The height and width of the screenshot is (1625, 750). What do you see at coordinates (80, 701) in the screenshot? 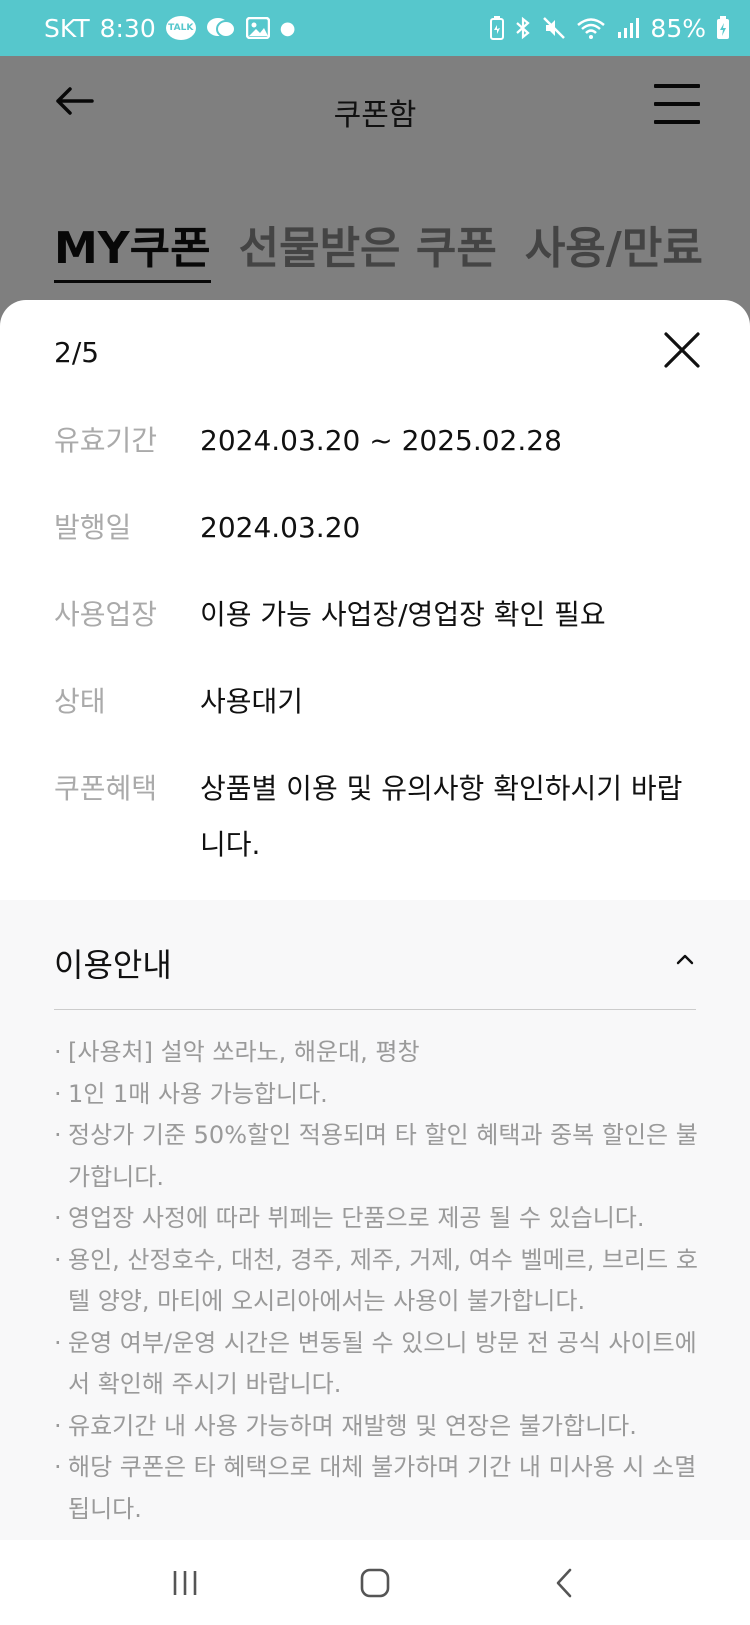
I see `info-label: 상태` at bounding box center [80, 701].